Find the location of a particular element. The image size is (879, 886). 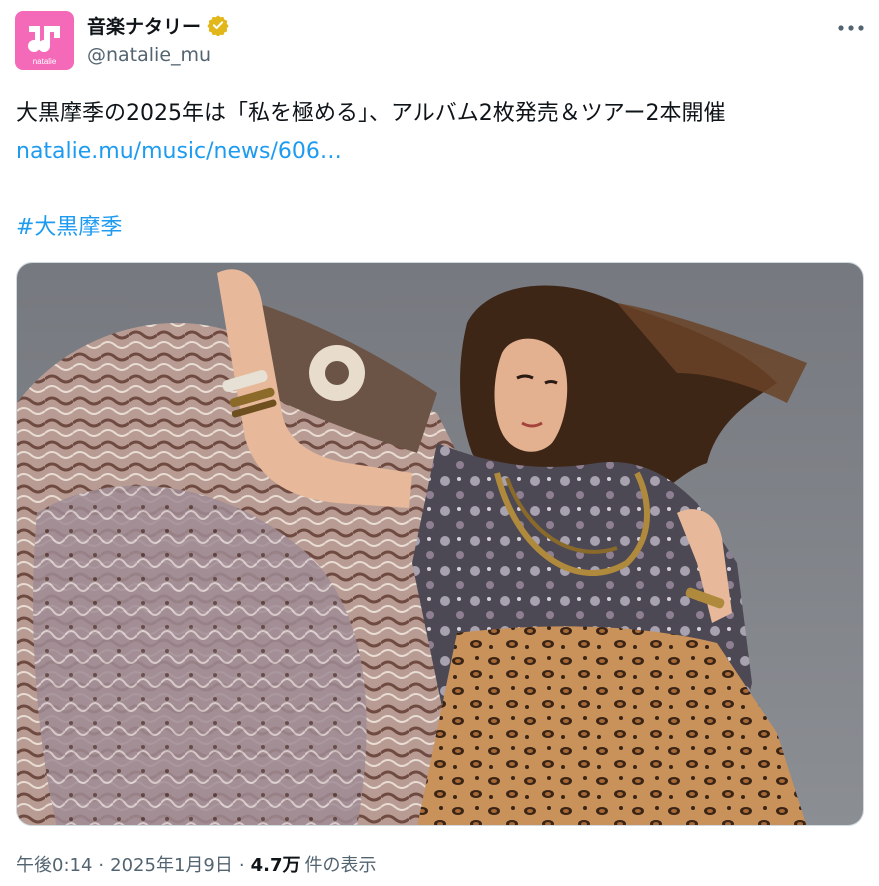

tweet-body-text: 大黒摩季の2025年は「私を極める」、アルバム2枚発売＆ツアー2本開催 is located at coordinates (371, 113).